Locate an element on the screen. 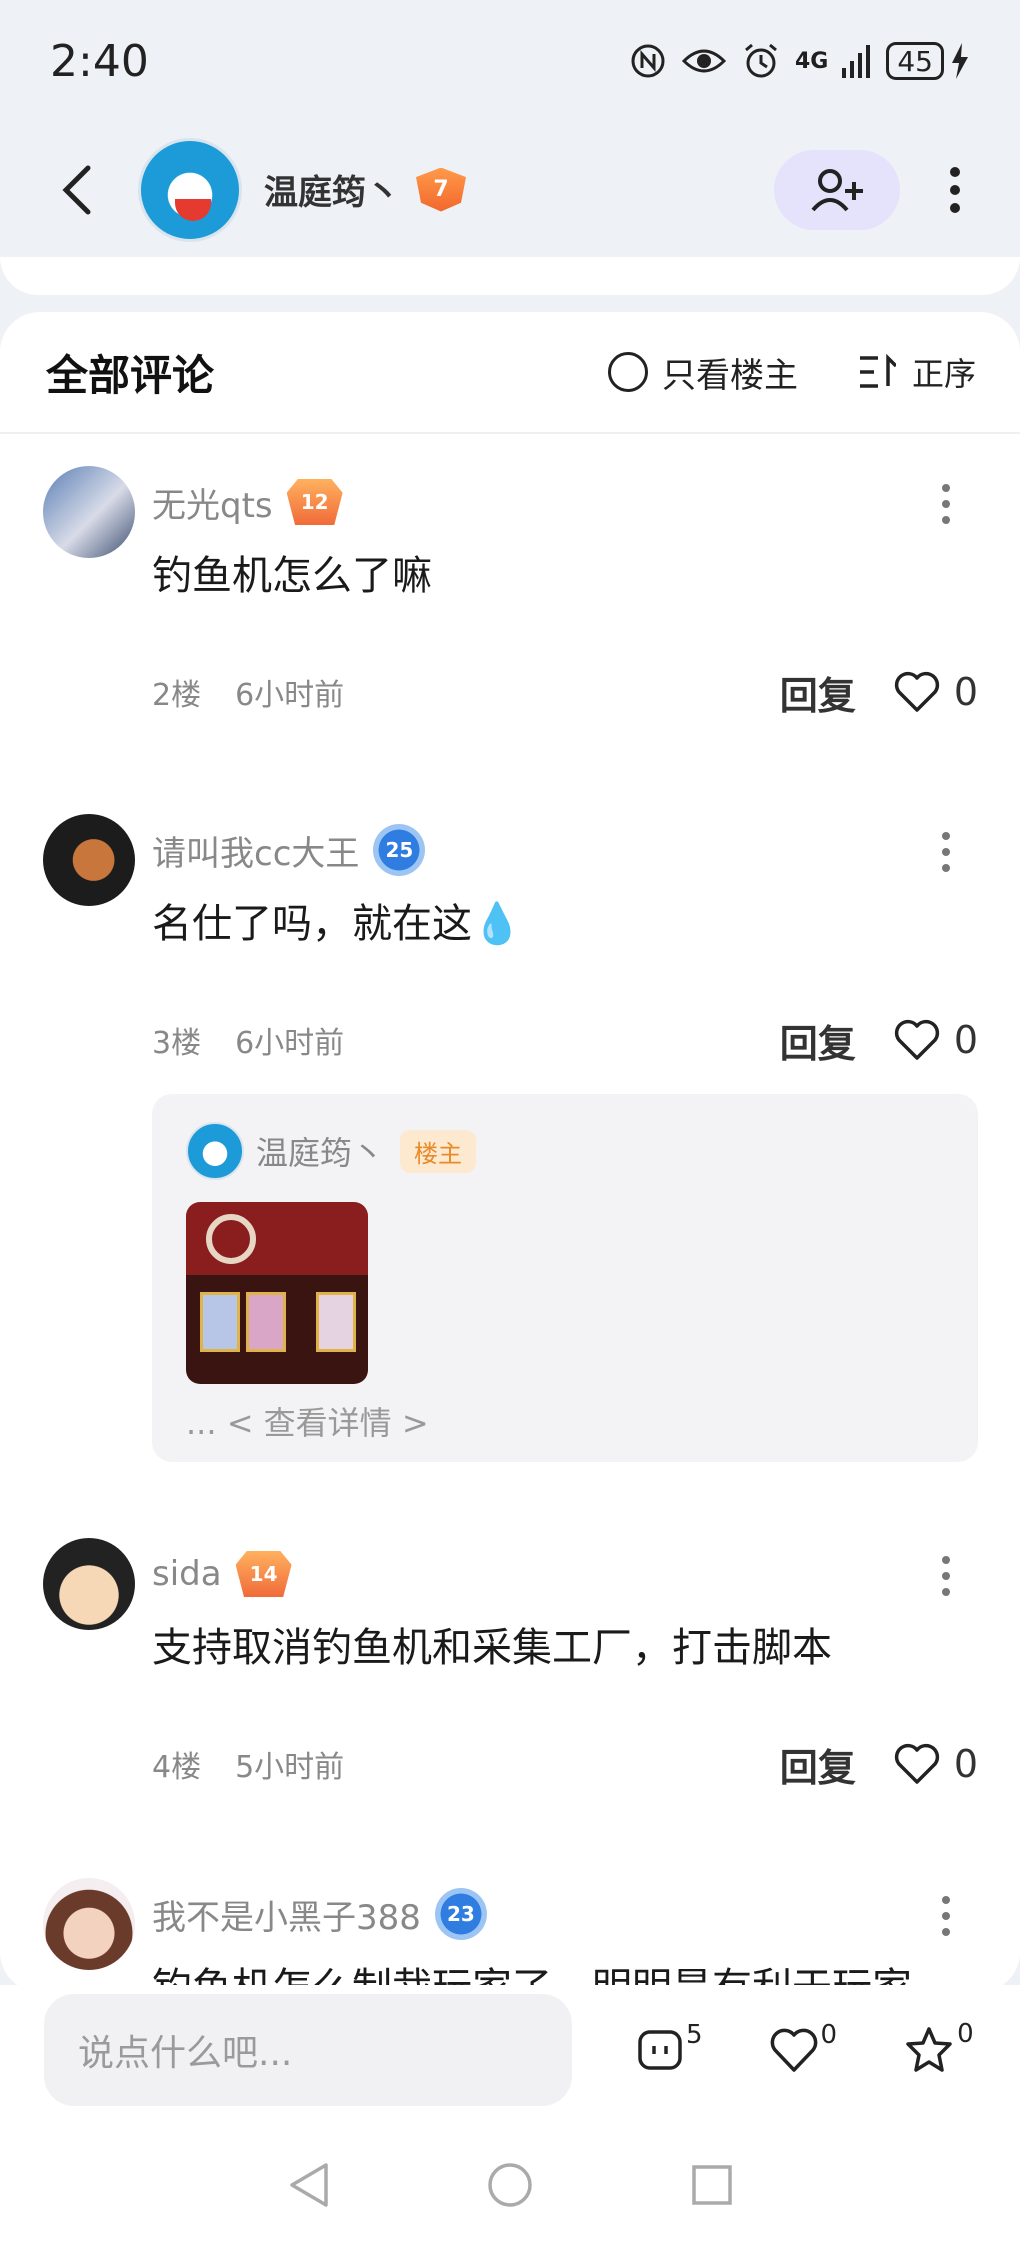 The width and height of the screenshot is (1020, 2255). quoted-avatar is located at coordinates (215, 1151).